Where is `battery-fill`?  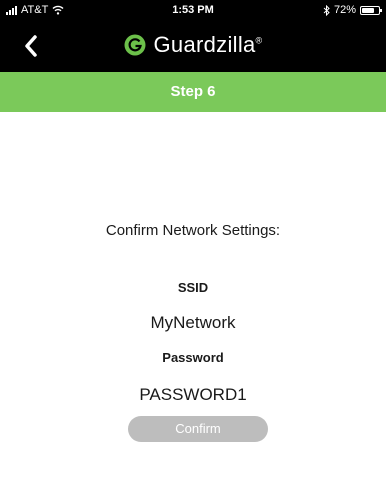 battery-fill is located at coordinates (368, 10).